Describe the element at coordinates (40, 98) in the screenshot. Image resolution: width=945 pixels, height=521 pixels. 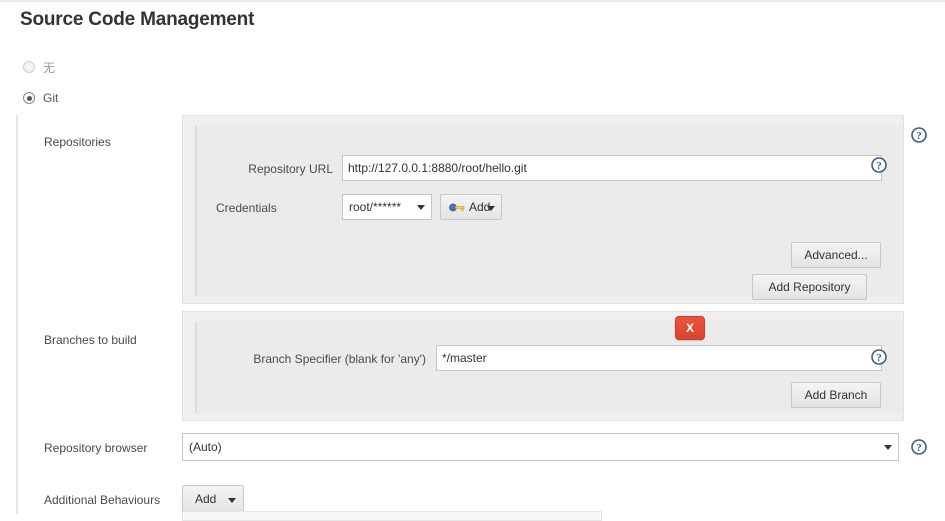
I see `scm-option-git: Git` at that location.